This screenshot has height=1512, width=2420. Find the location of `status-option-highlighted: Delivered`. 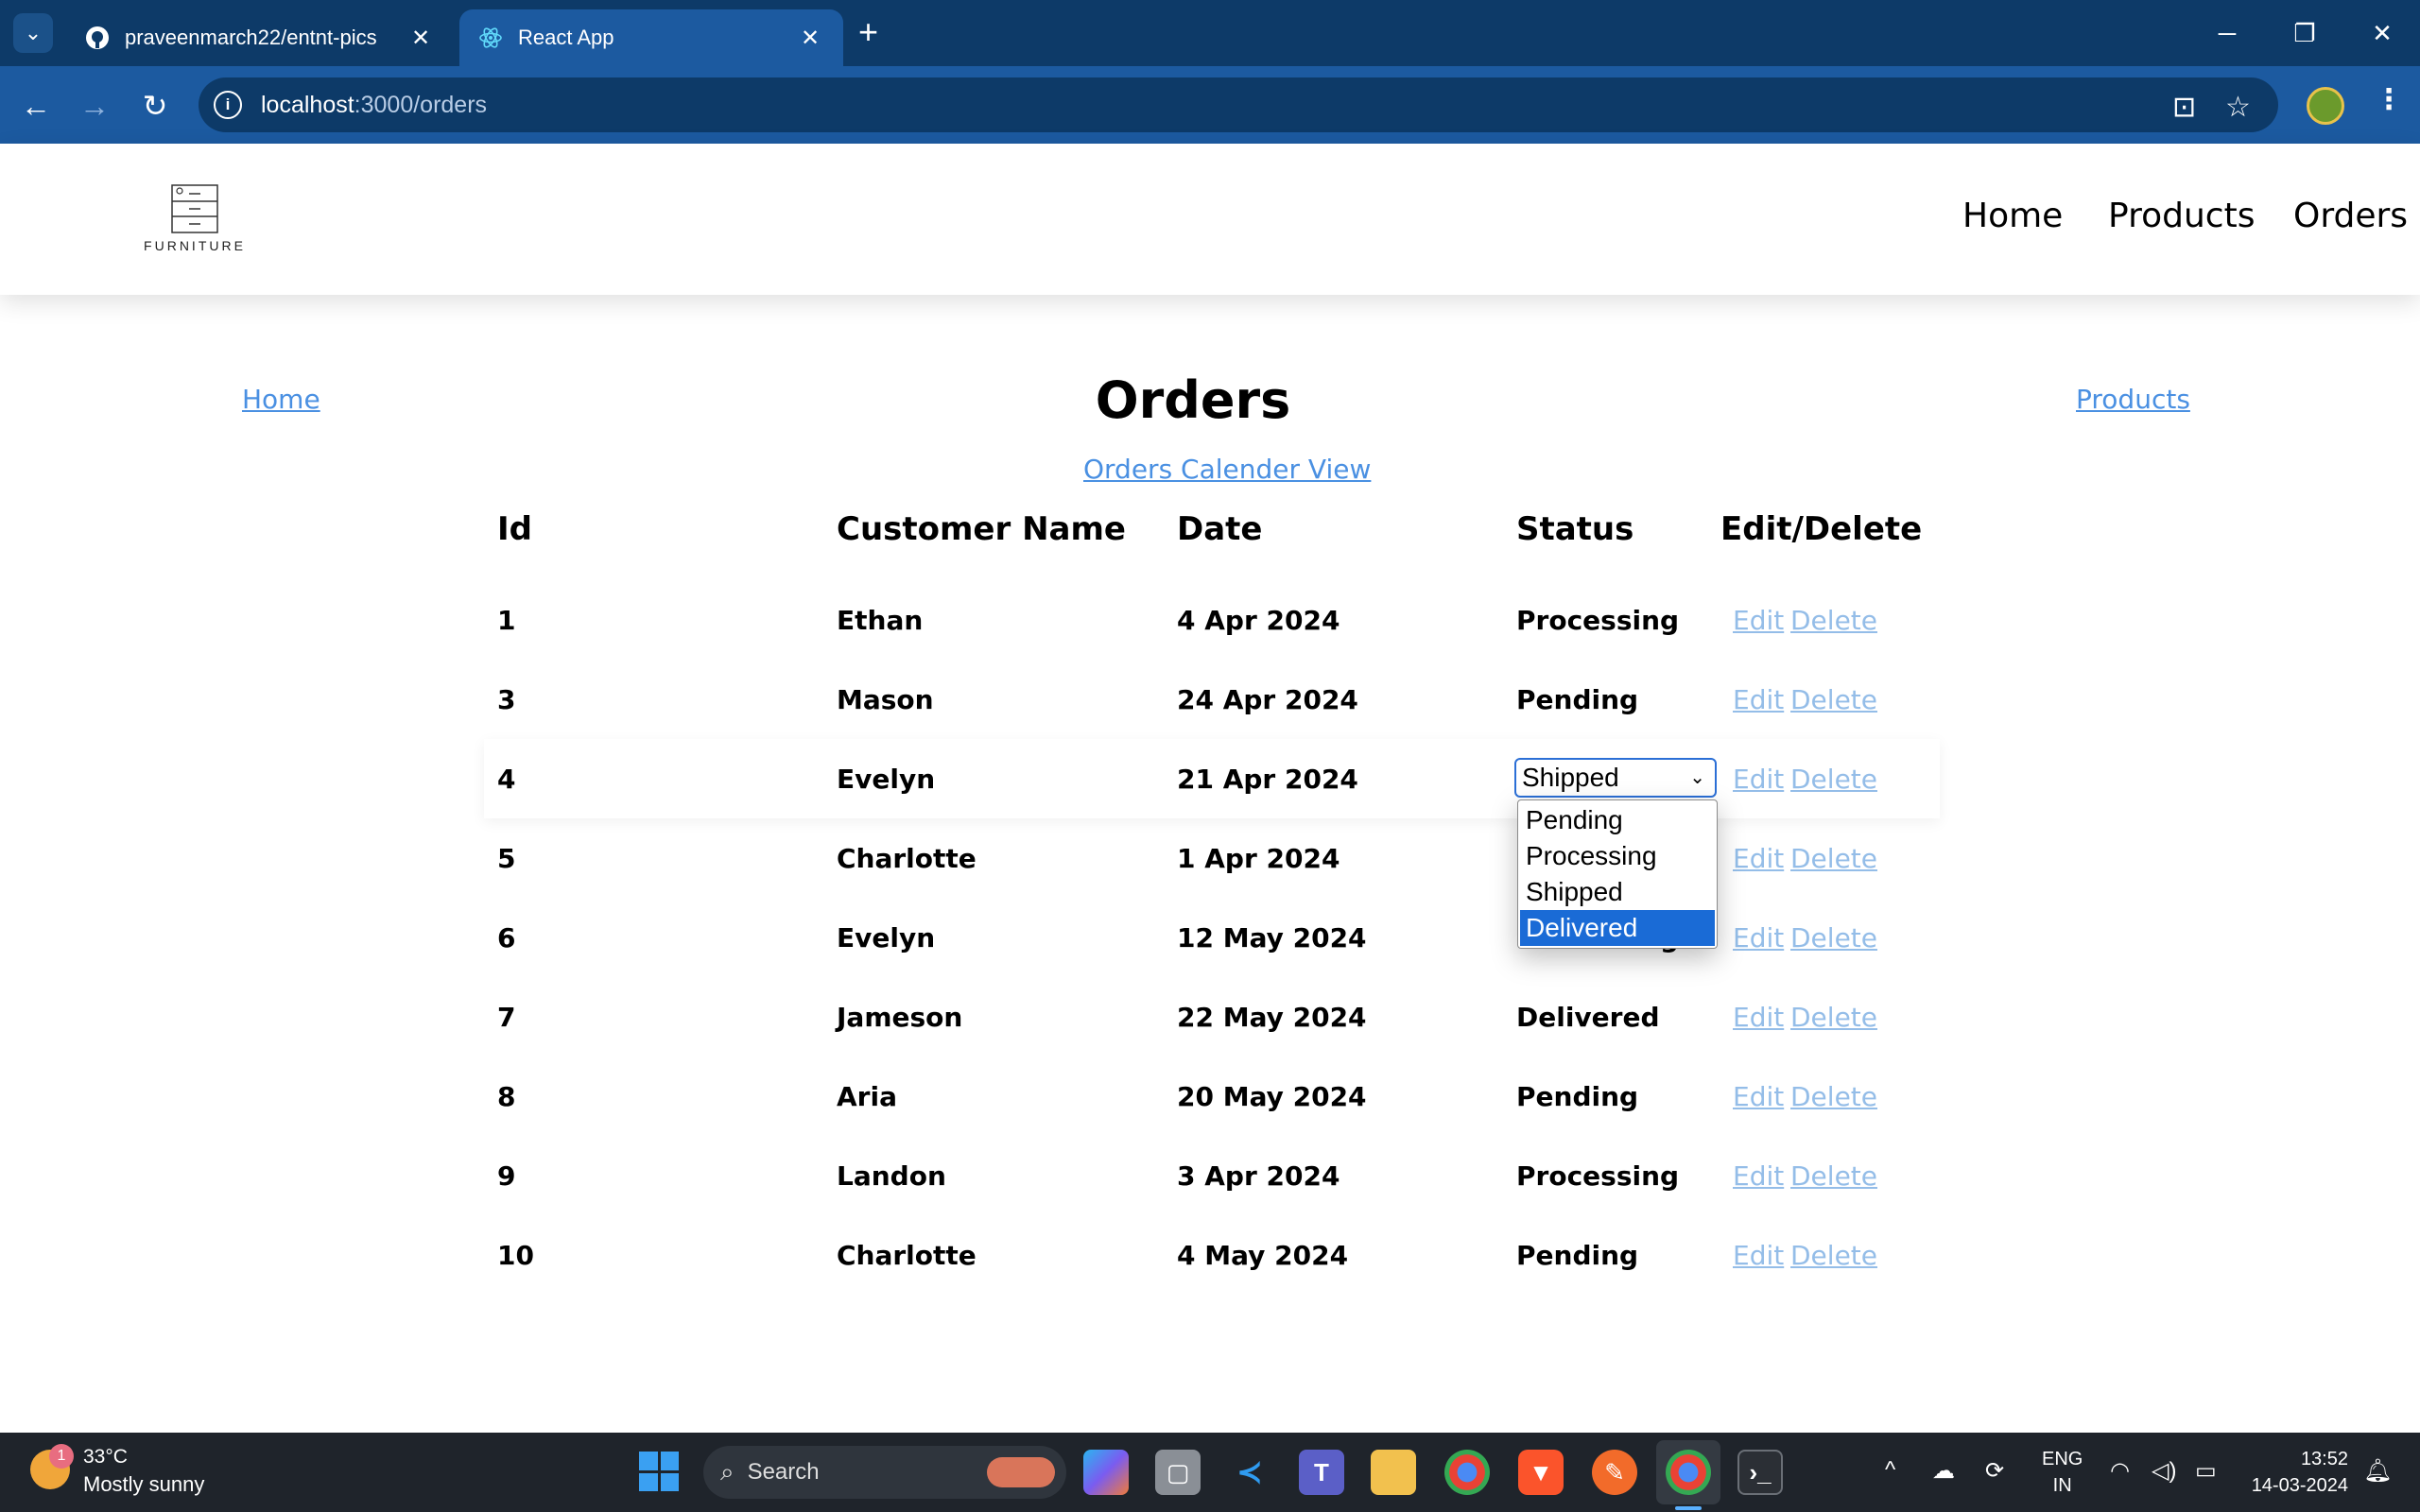

status-option-highlighted: Delivered is located at coordinates (1617, 928).